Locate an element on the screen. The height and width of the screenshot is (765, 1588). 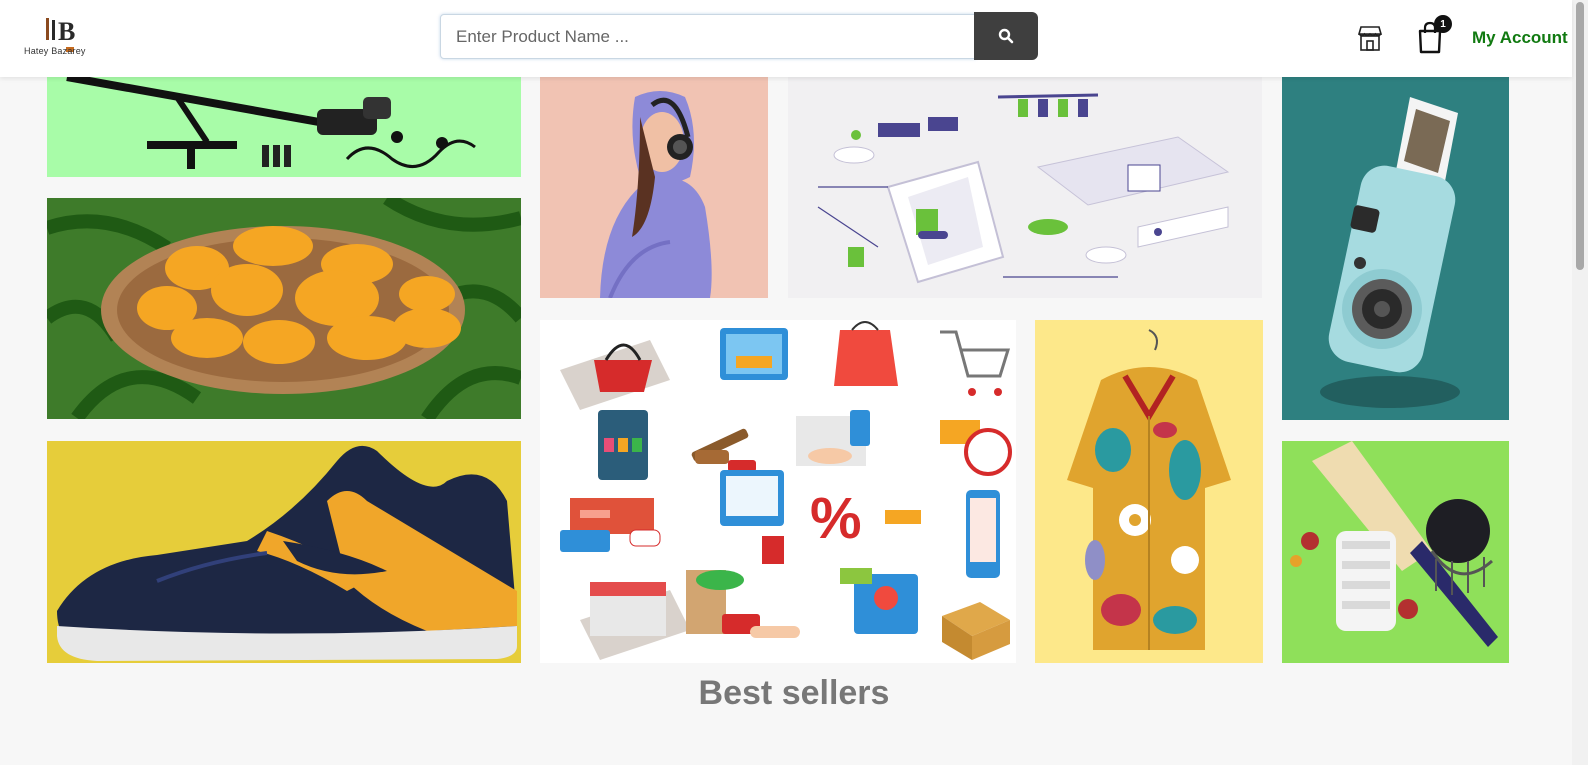
product-tile-camera is located at coordinates (1395, 248).